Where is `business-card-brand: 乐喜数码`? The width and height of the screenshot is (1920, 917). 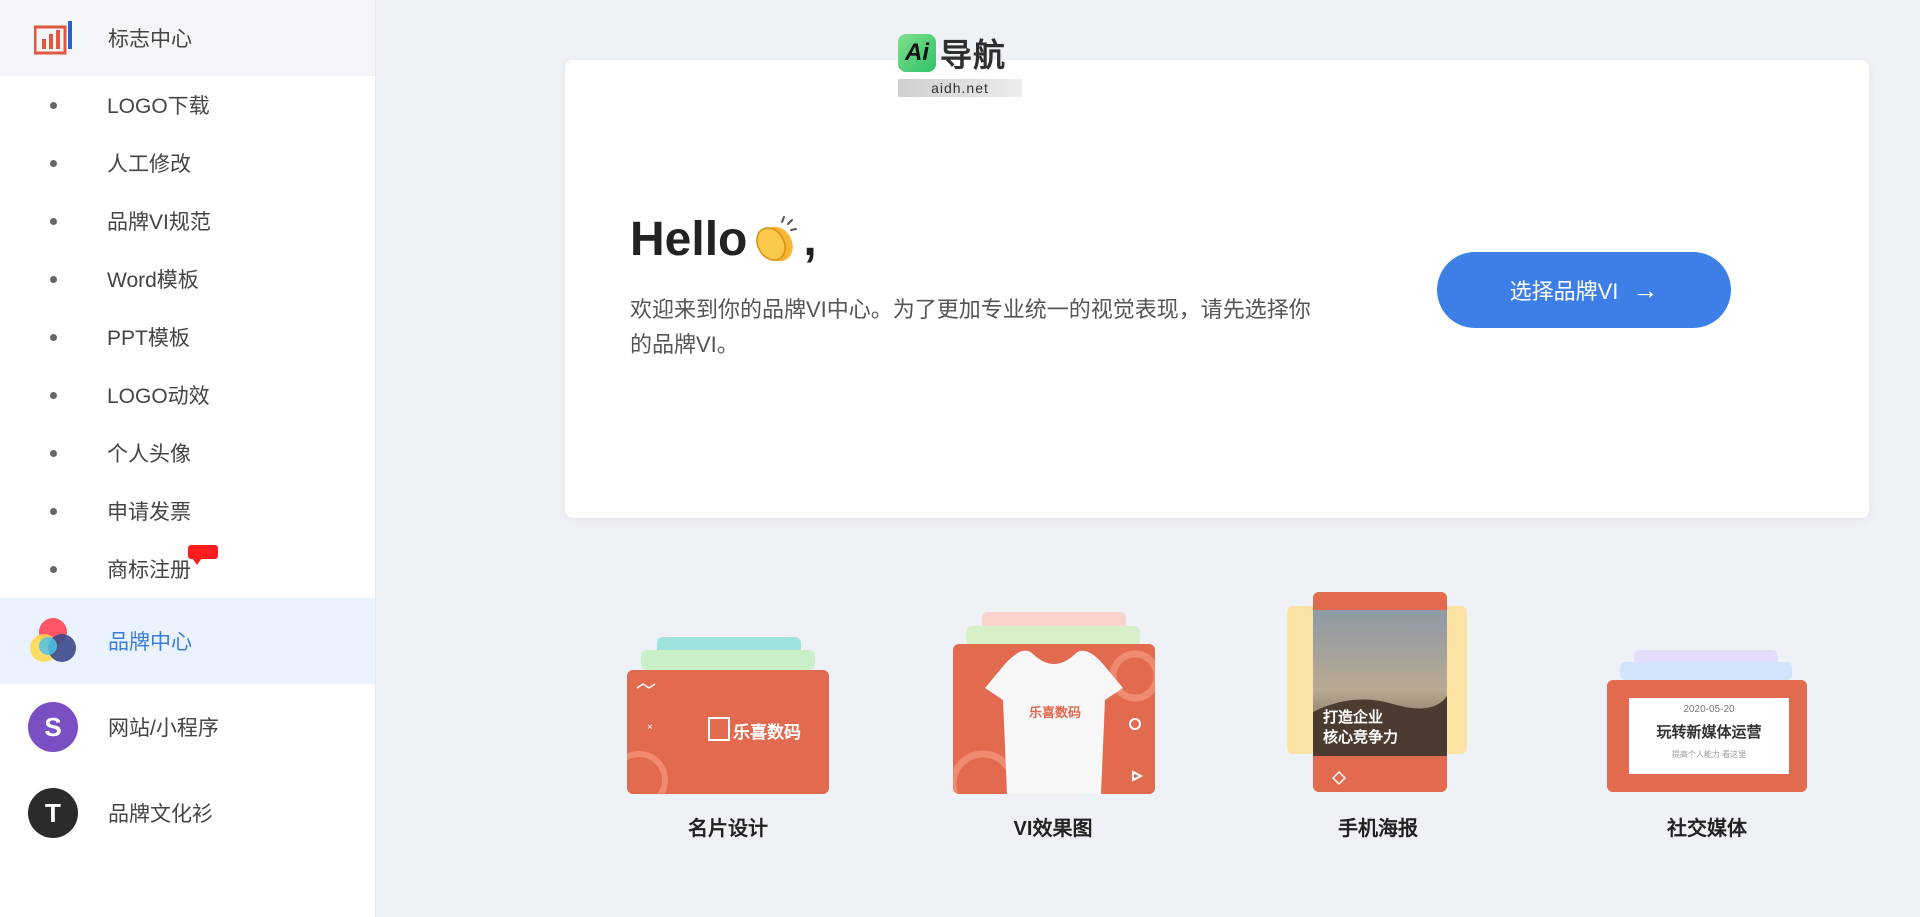
business-card-brand: 乐喜数码 is located at coordinates (767, 732).